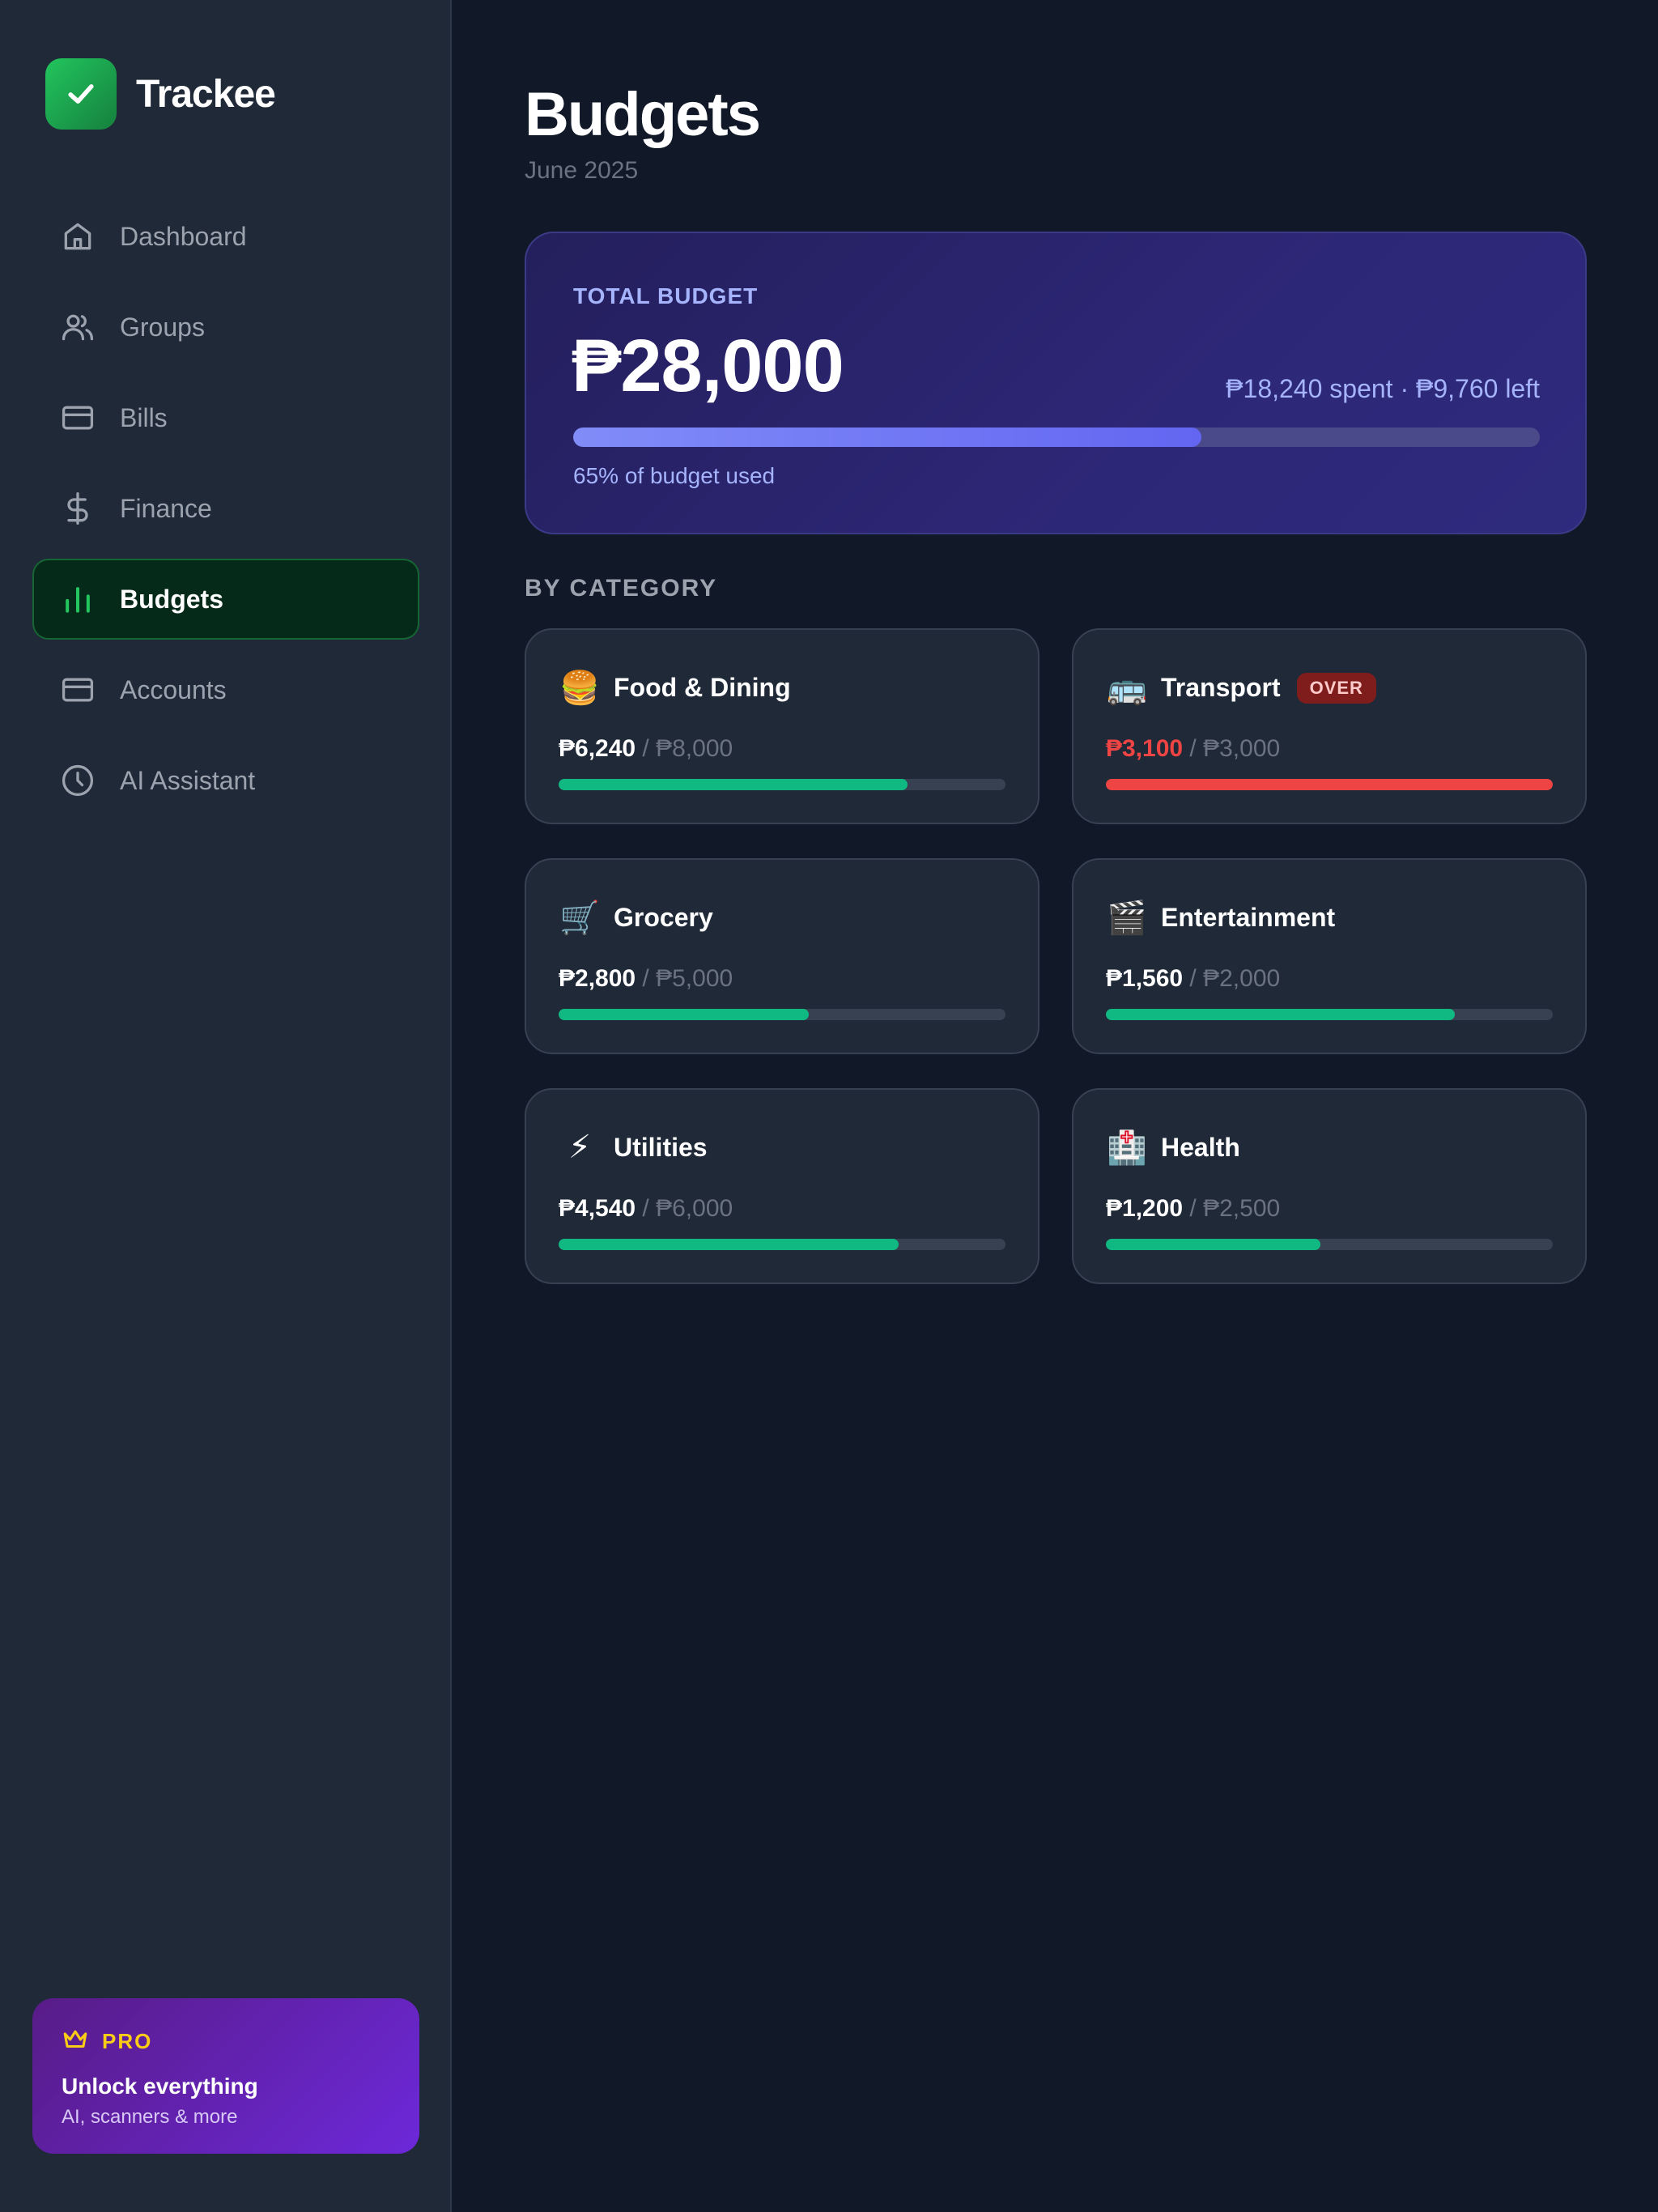 Image resolution: width=1658 pixels, height=2212 pixels. I want to click on pro-header: PRO, so click(226, 2042).